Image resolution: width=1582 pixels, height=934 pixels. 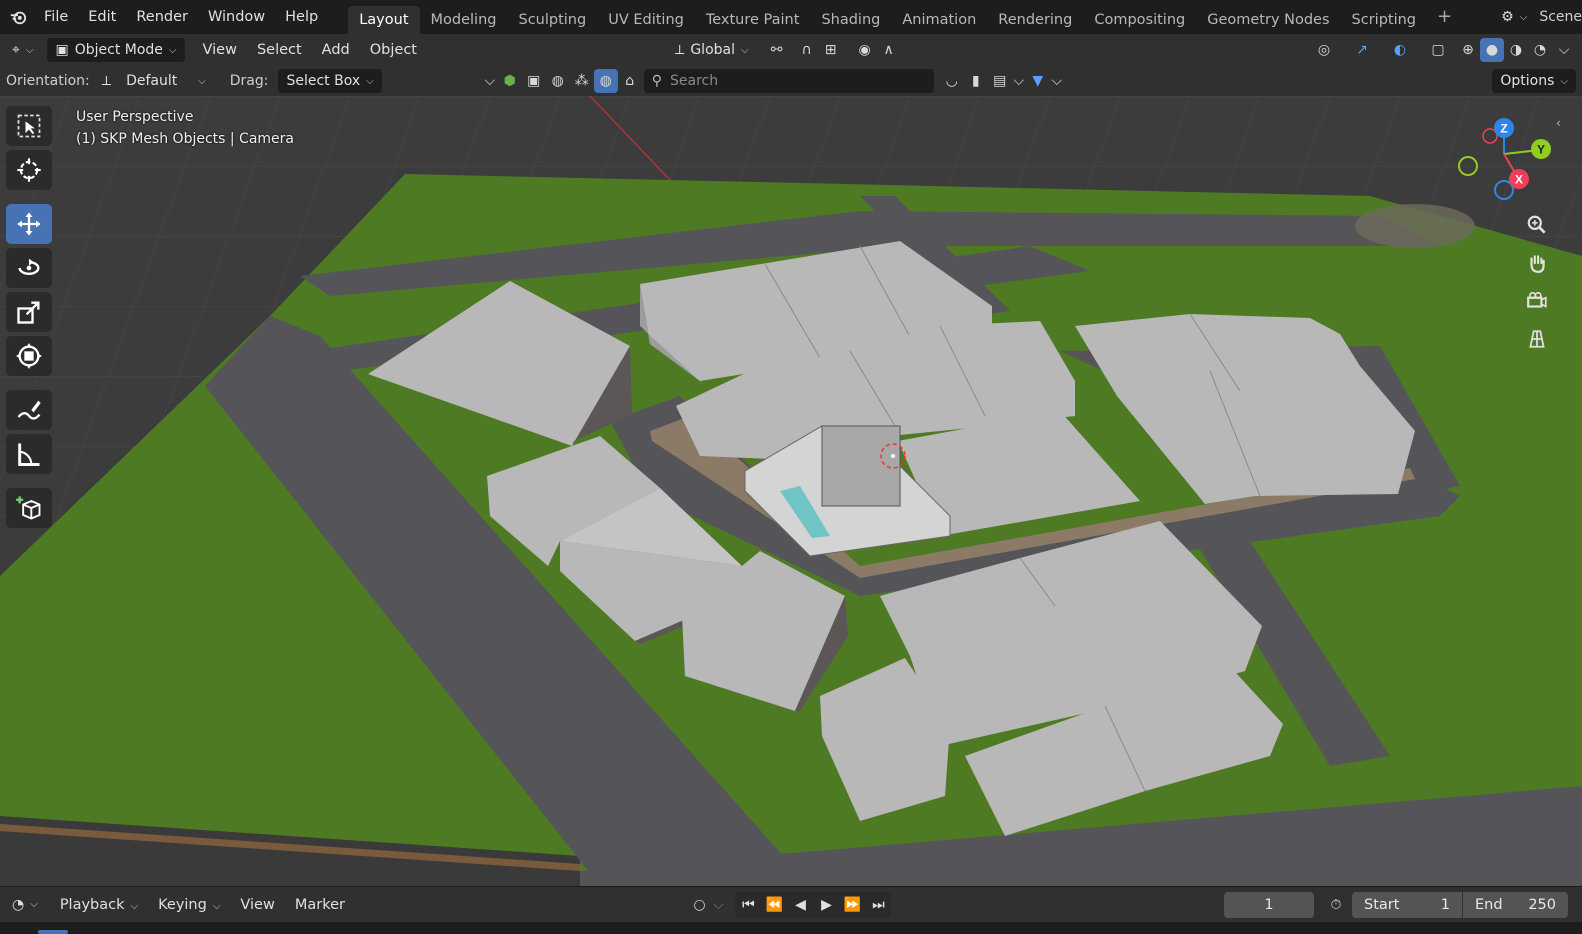 I want to click on menu-file: File, so click(x=56, y=17).